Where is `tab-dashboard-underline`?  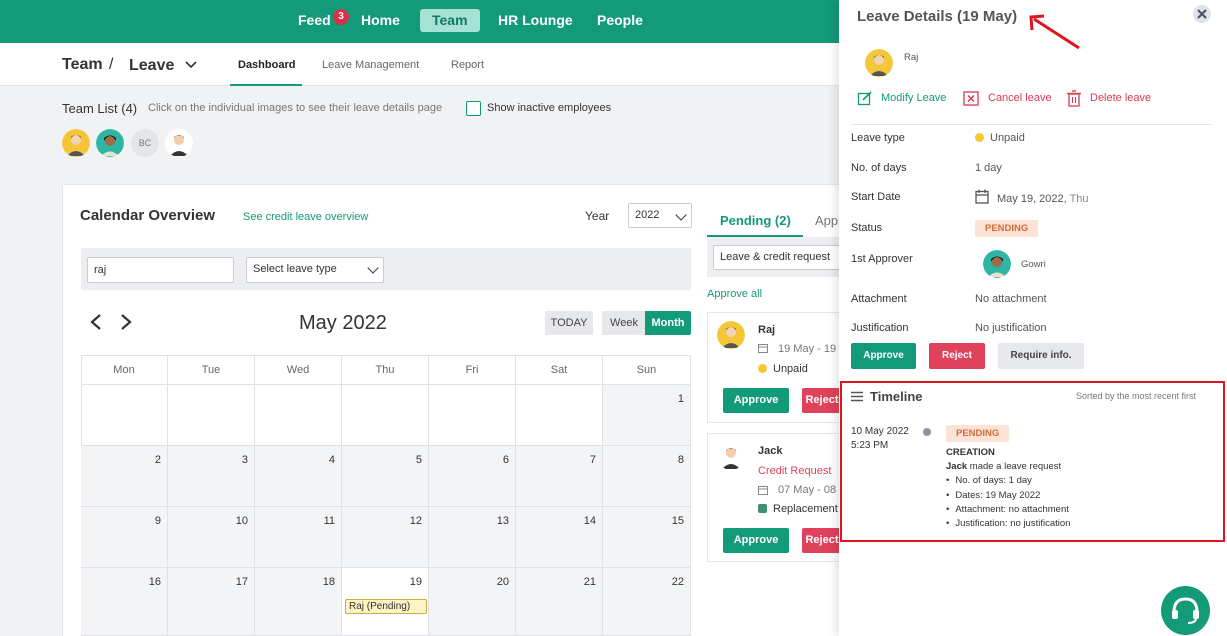
tab-dashboard-underline is located at coordinates (266, 85).